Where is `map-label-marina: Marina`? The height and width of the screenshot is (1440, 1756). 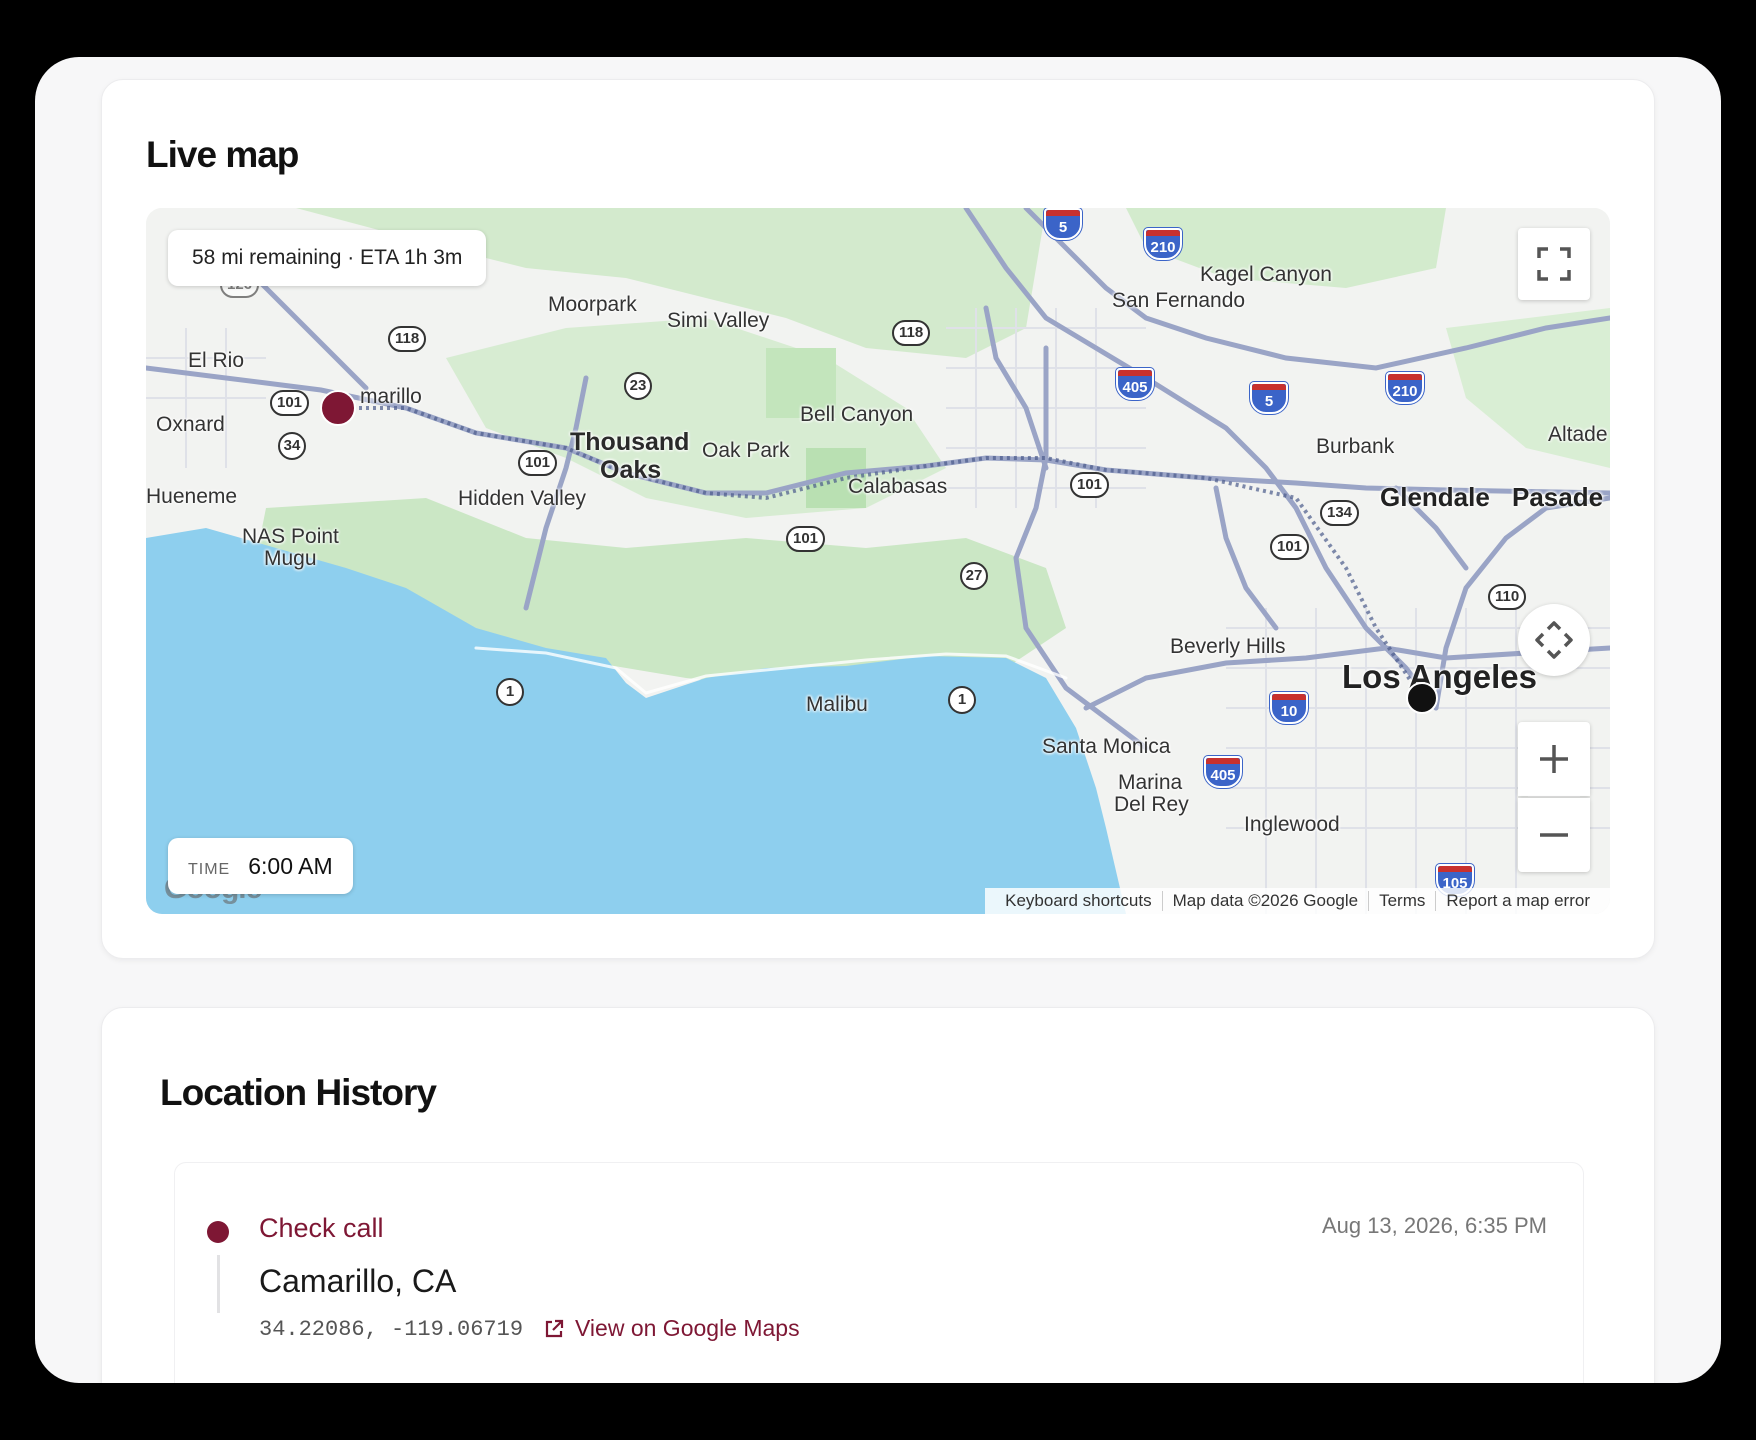 map-label-marina: Marina is located at coordinates (1150, 782).